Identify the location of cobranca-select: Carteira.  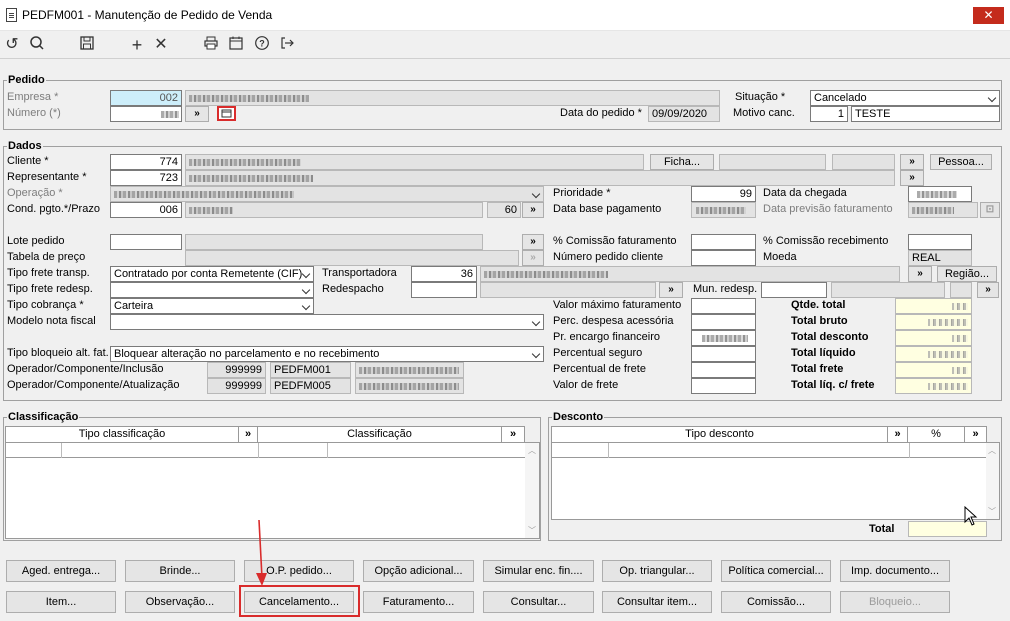
(212, 306).